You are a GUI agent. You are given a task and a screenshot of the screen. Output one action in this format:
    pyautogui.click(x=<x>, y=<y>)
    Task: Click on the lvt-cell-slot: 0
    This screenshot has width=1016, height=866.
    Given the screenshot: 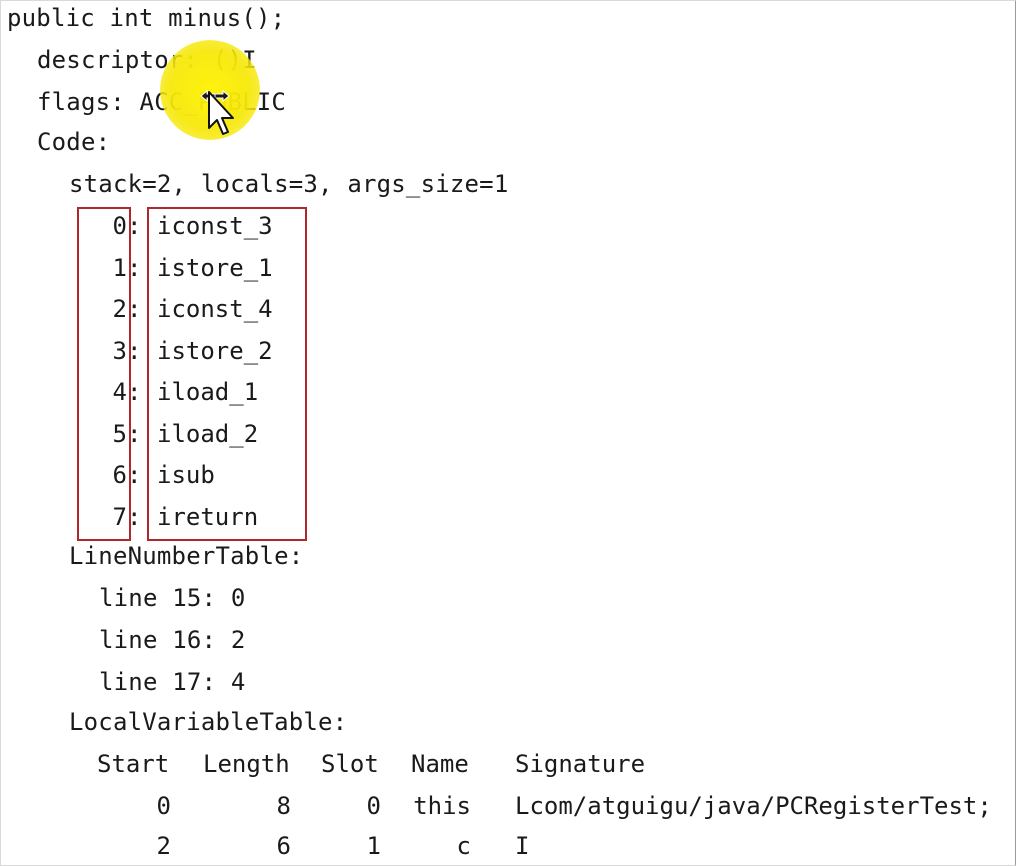 What is the action you would take?
    pyautogui.click(x=373, y=806)
    